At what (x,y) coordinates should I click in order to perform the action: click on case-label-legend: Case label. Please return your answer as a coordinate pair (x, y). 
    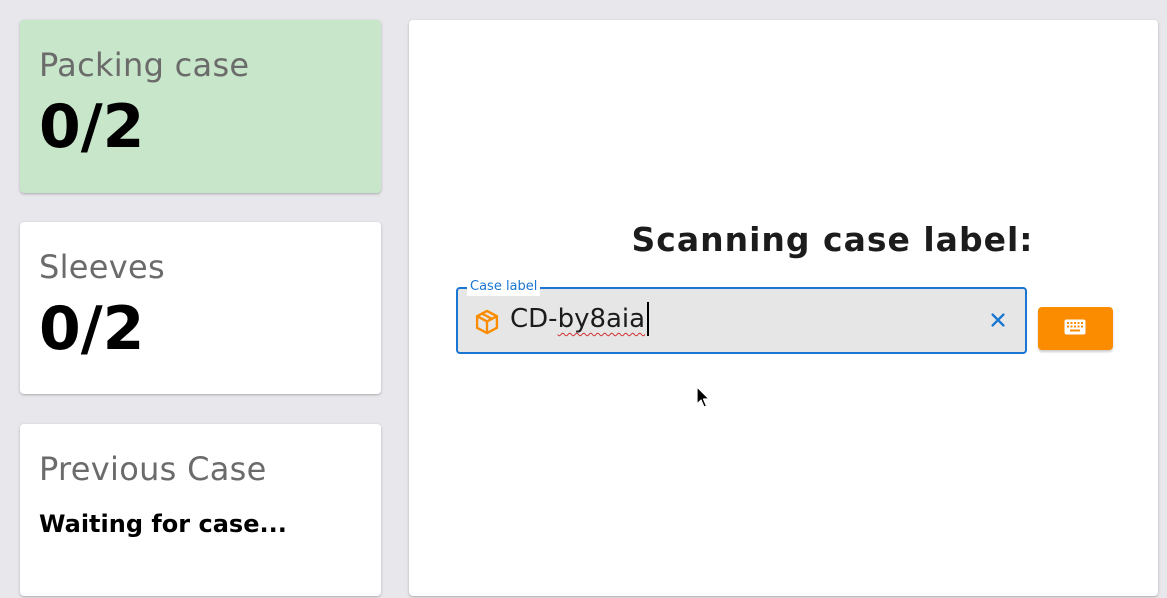
    Looking at the image, I should click on (504, 287).